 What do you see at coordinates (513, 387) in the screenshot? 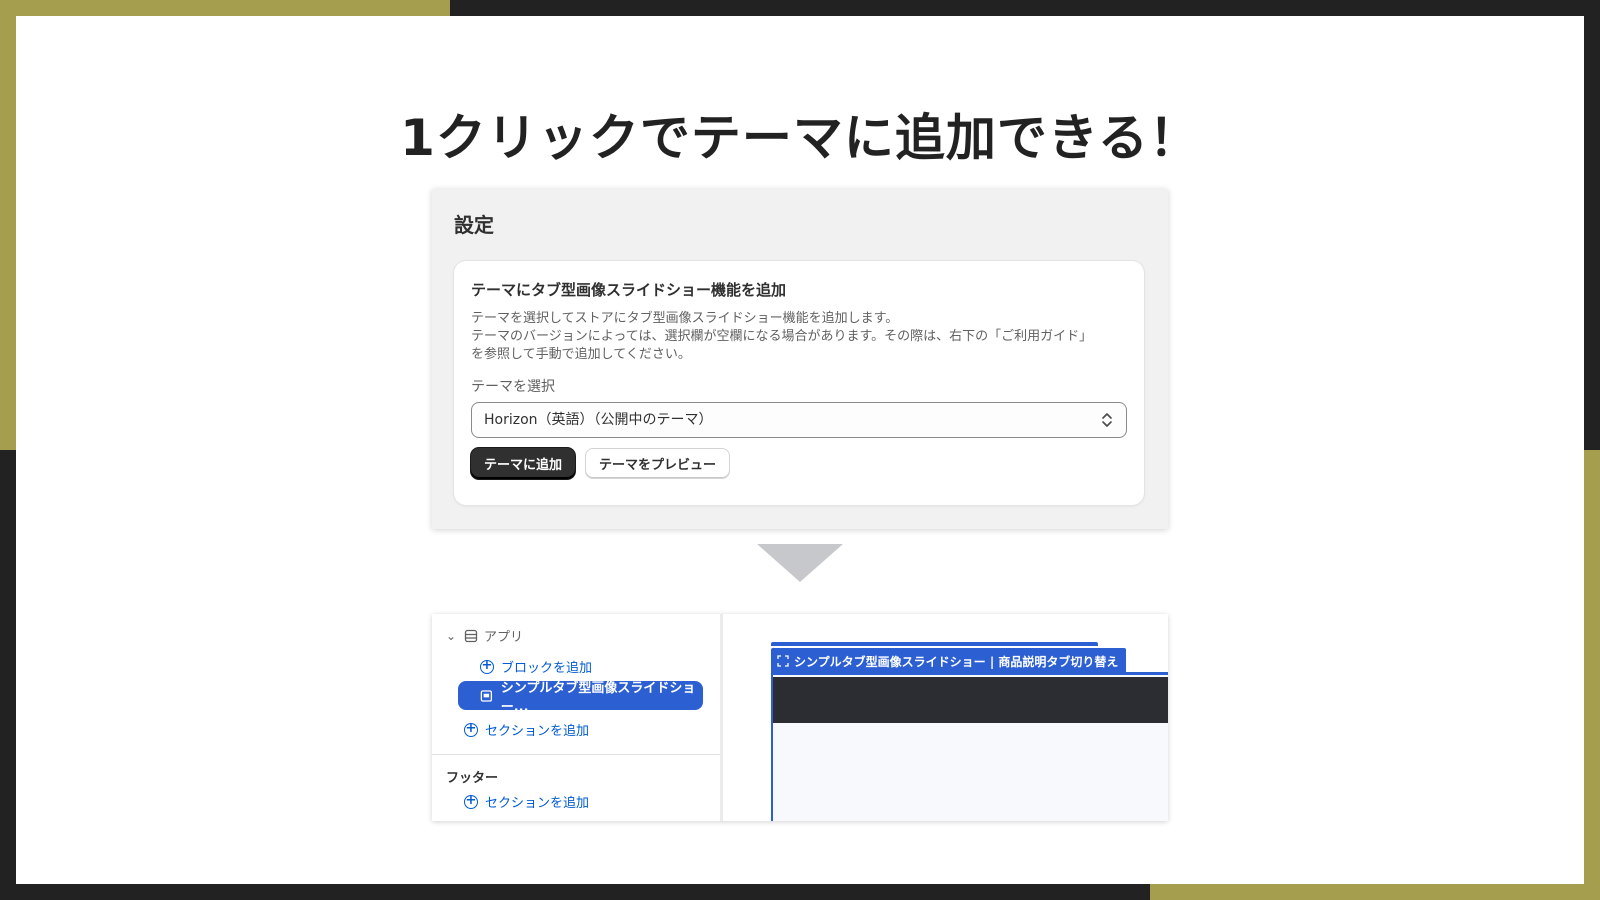
I see `theme-select-label: テーマを選択` at bounding box center [513, 387].